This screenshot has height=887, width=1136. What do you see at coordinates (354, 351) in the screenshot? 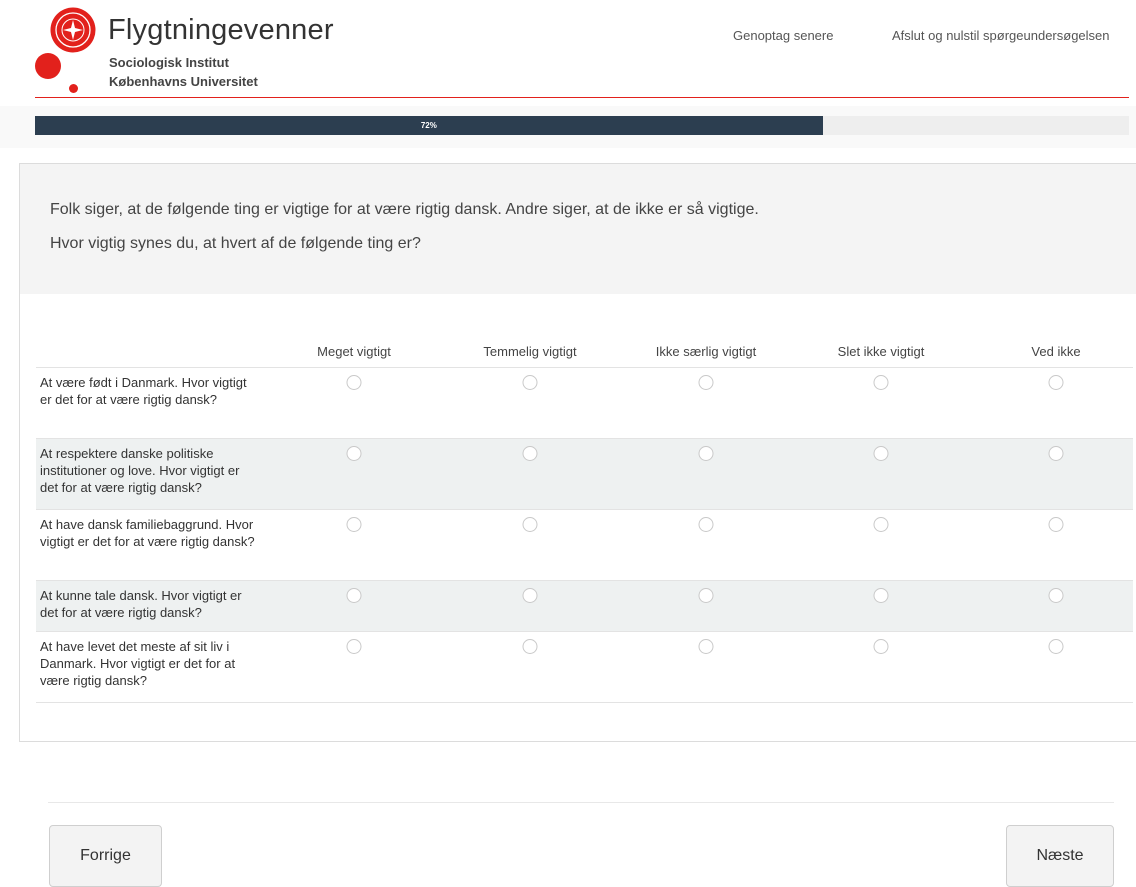
I see `column-header: Meget vigtigt` at bounding box center [354, 351].